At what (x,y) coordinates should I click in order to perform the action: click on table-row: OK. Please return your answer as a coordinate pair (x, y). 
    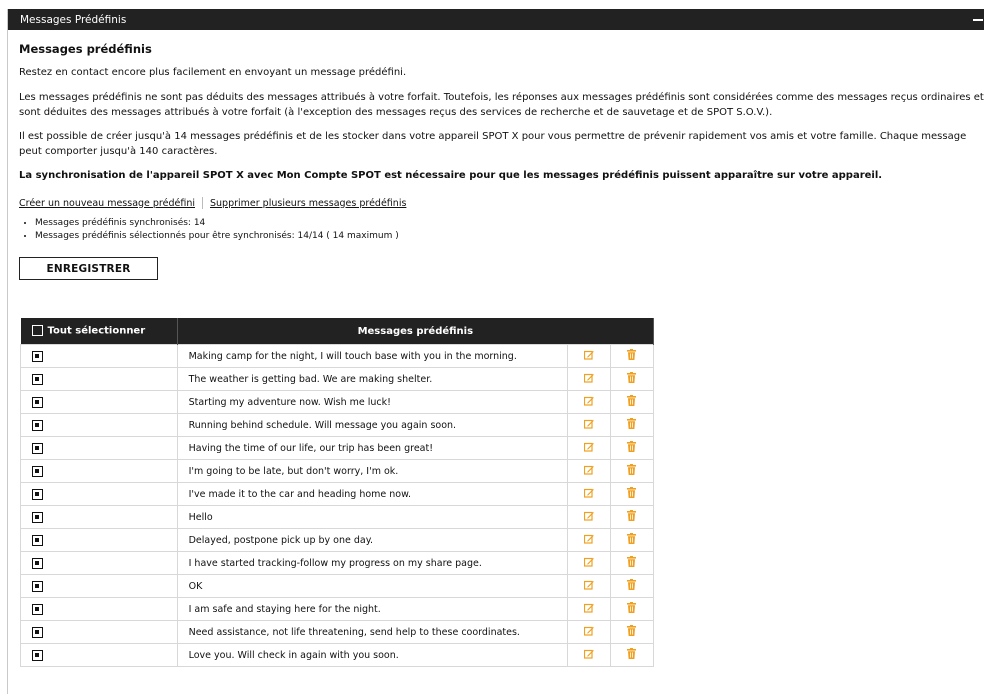
    Looking at the image, I should click on (337, 586).